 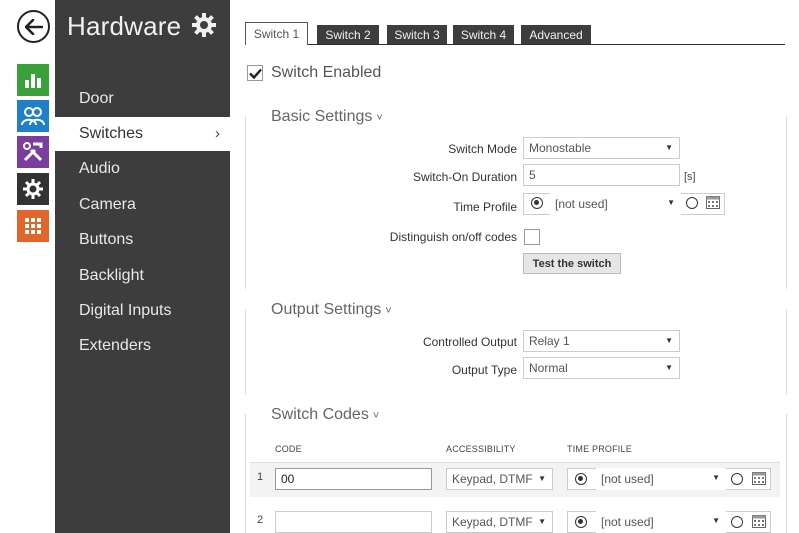 I want to click on sidebar-item-digital-inputs: Digital Inputs, so click(x=142, y=311).